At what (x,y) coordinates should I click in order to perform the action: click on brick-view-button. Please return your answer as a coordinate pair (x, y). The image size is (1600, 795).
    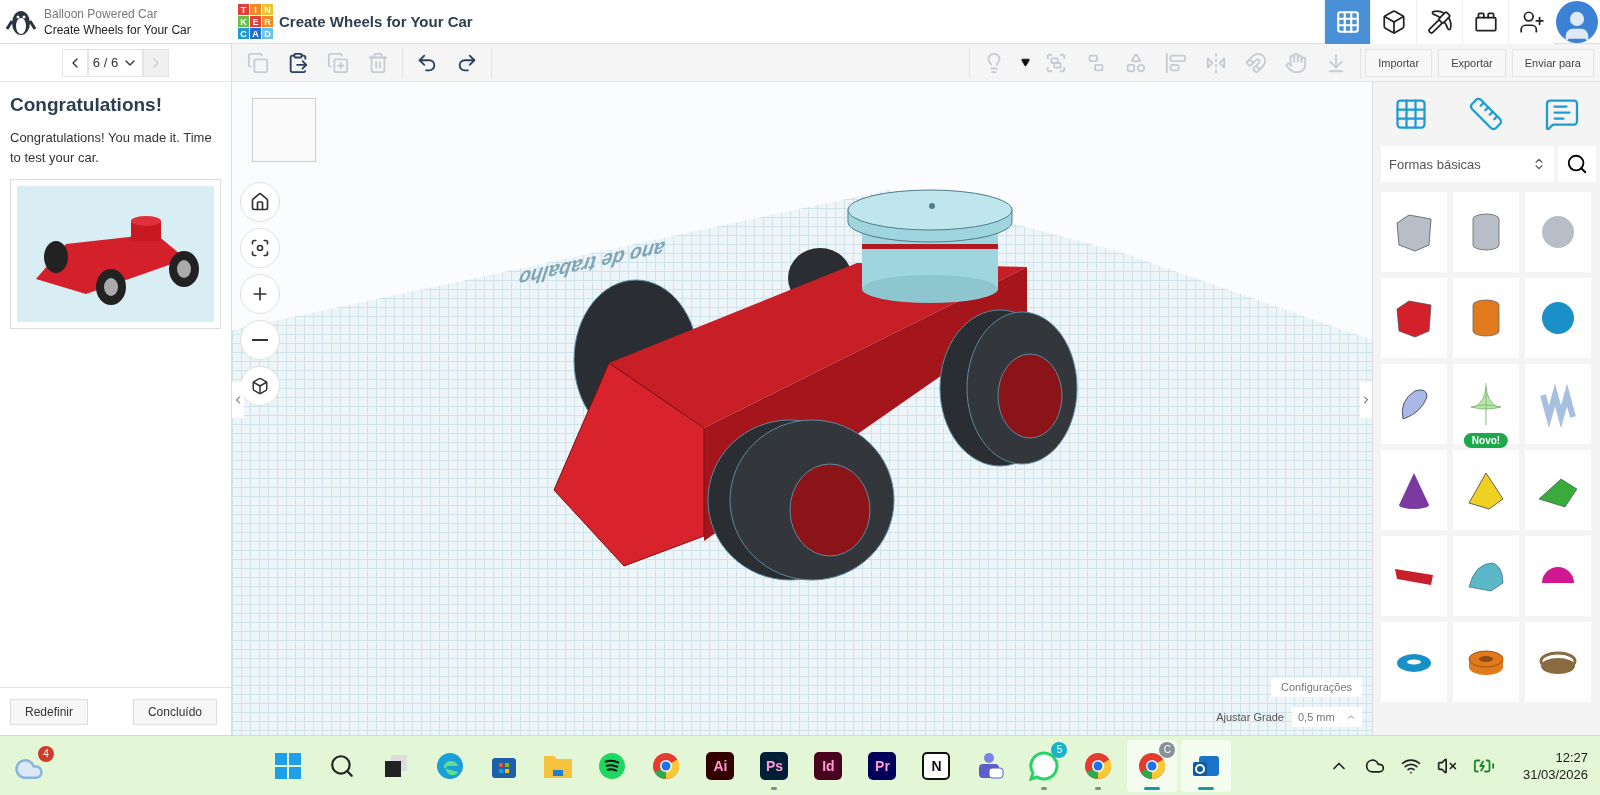
    Looking at the image, I should click on (1485, 22).